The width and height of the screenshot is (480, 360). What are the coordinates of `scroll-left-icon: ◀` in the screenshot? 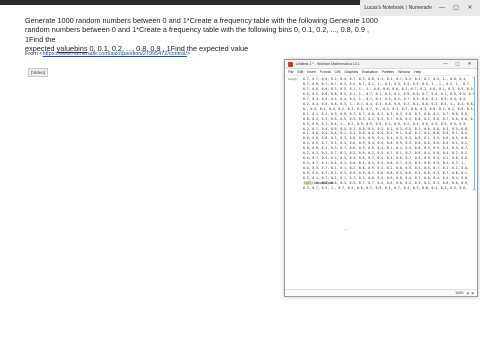 It's located at (467, 293).